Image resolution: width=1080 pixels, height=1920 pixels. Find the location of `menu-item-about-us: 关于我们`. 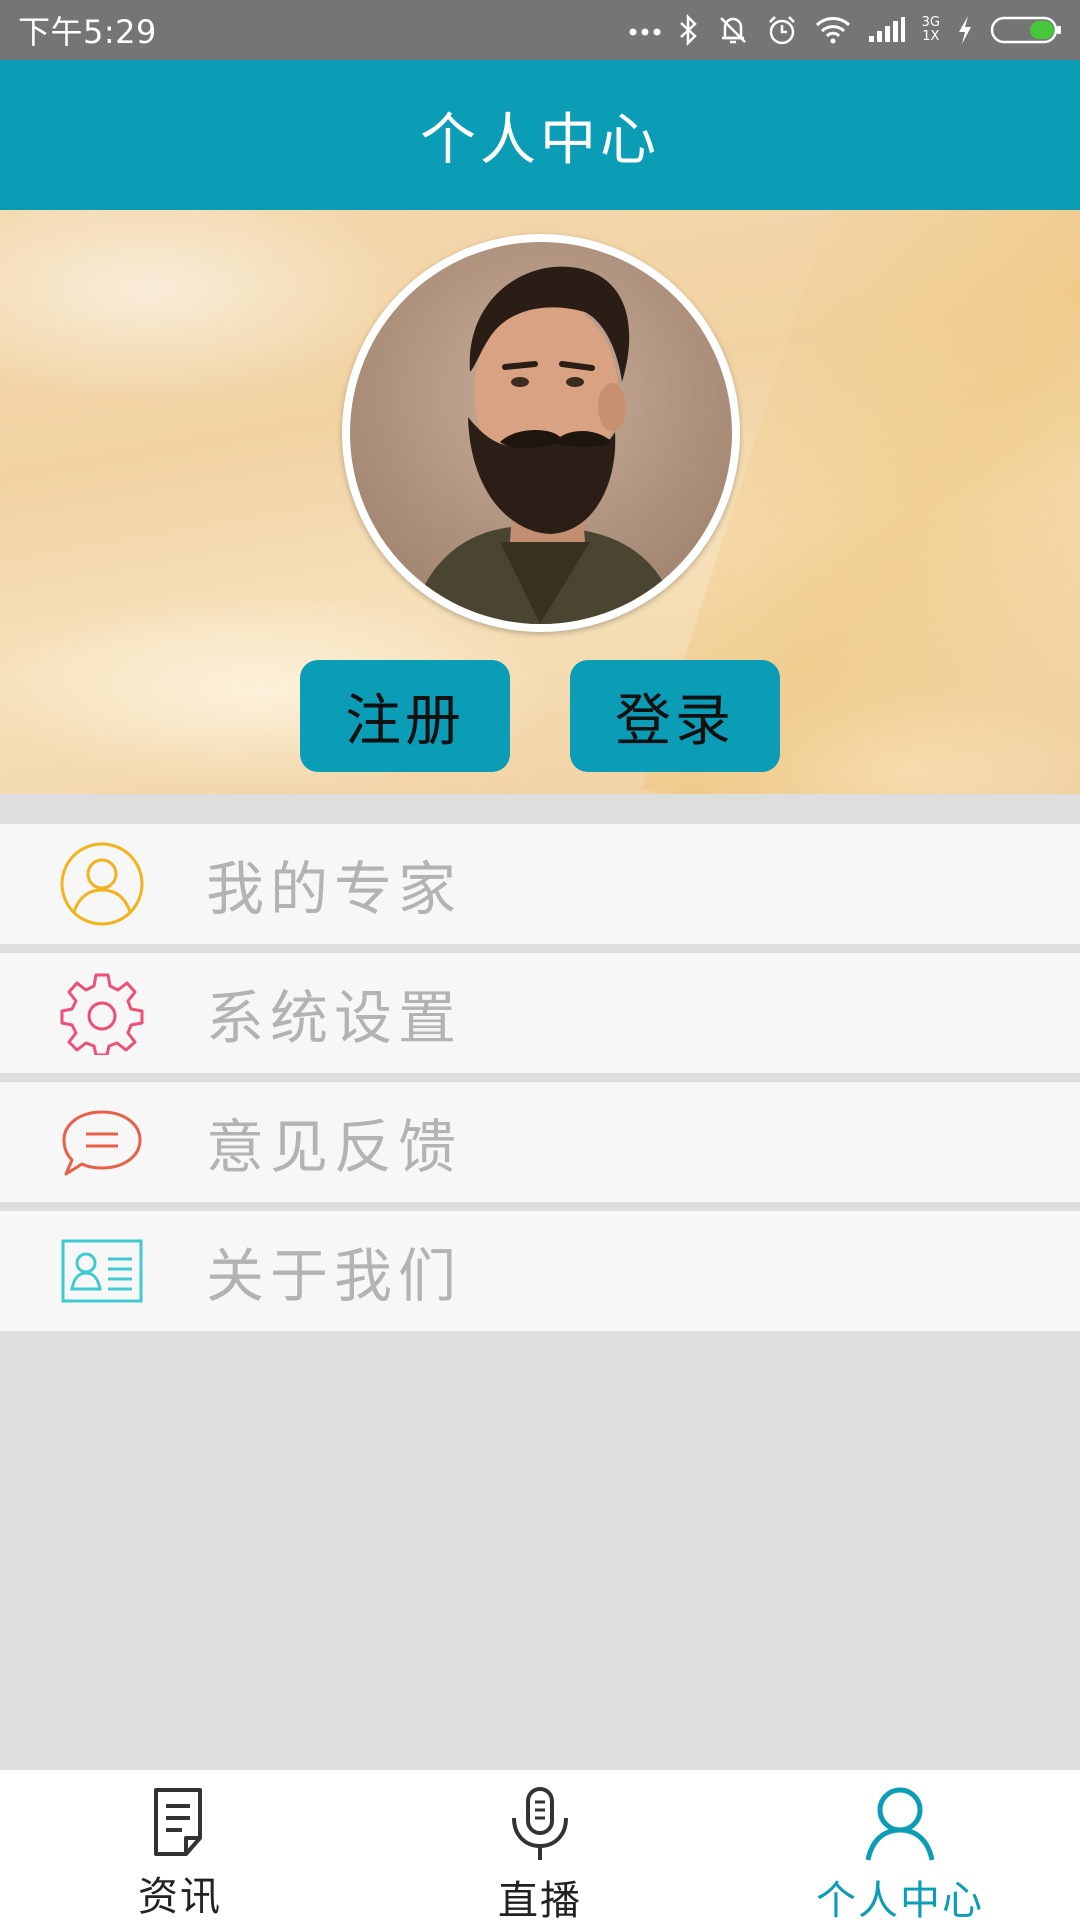

menu-item-about-us: 关于我们 is located at coordinates (540, 1271).